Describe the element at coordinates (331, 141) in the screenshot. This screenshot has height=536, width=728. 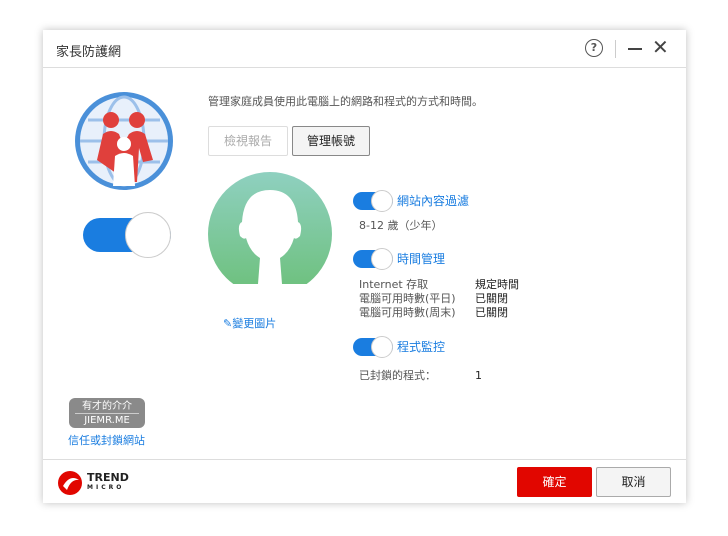
I see `manage-accounts-button: 管理帳號` at that location.